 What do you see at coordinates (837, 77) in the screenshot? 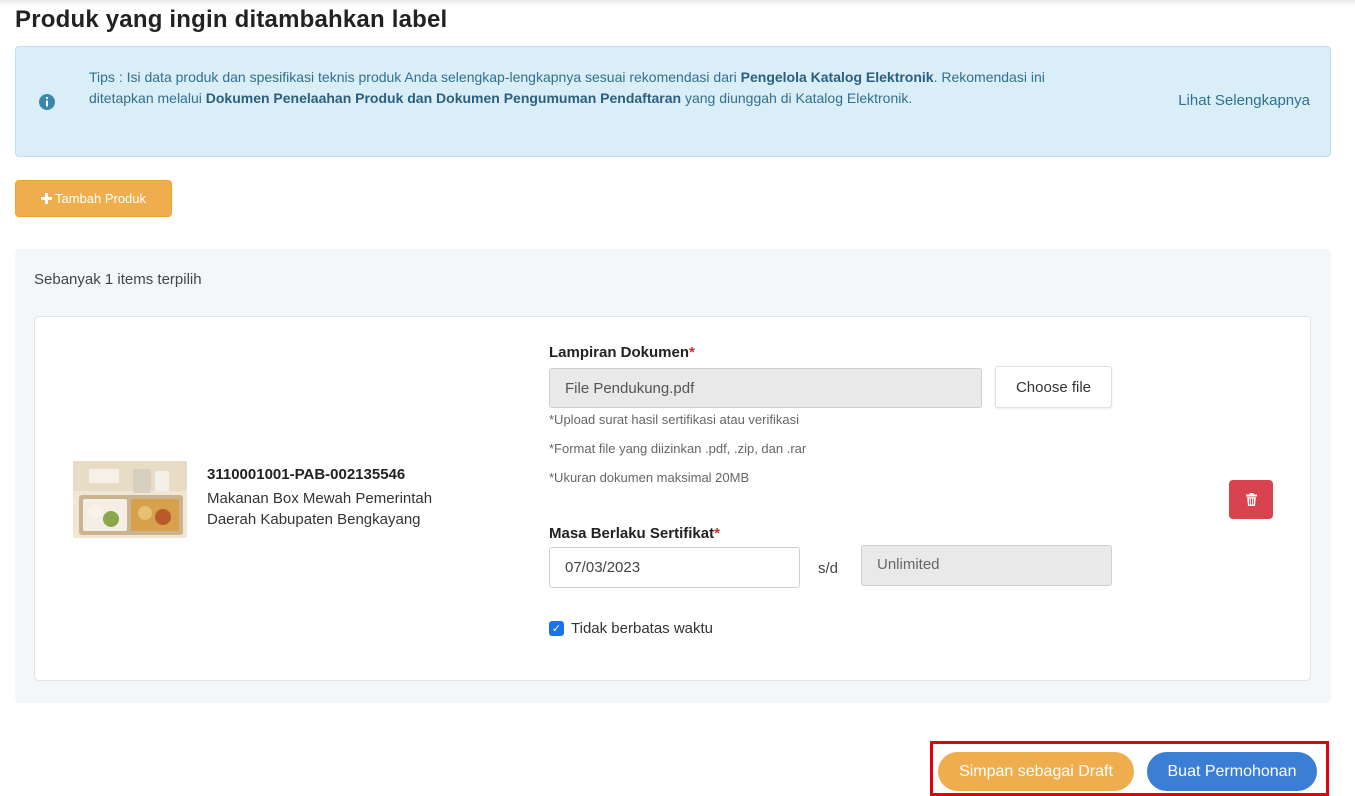
I see `tips-text-bold-1: Pengelola Katalog Elektronik` at bounding box center [837, 77].